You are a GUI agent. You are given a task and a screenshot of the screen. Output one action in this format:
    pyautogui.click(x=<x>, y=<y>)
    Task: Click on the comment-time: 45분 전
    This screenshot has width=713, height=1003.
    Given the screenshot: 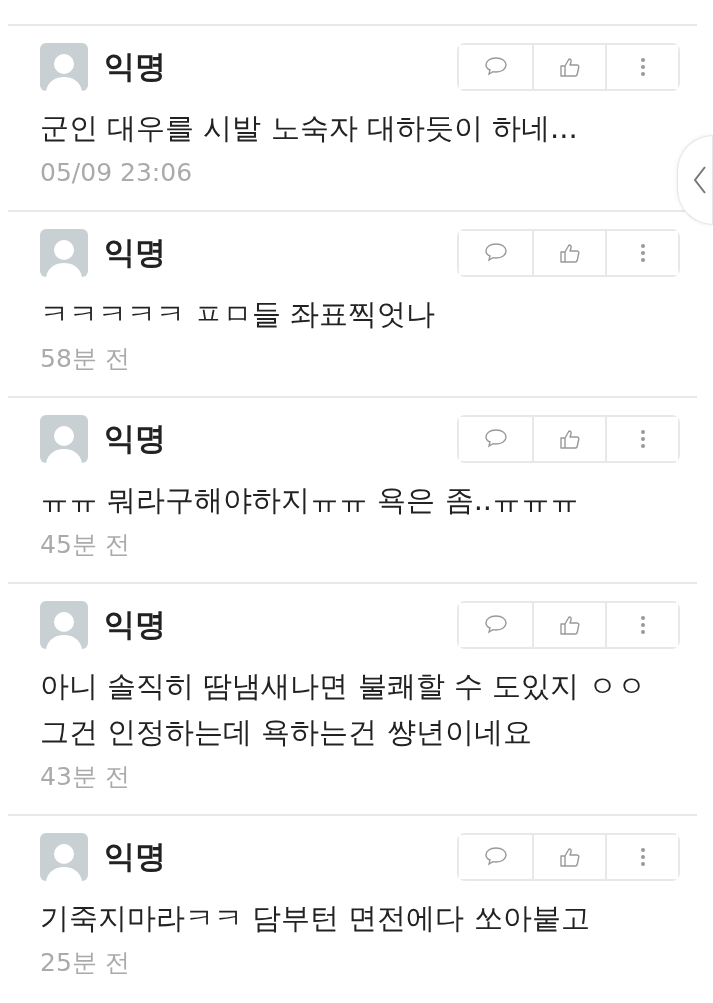 What is the action you would take?
    pyautogui.click(x=85, y=545)
    